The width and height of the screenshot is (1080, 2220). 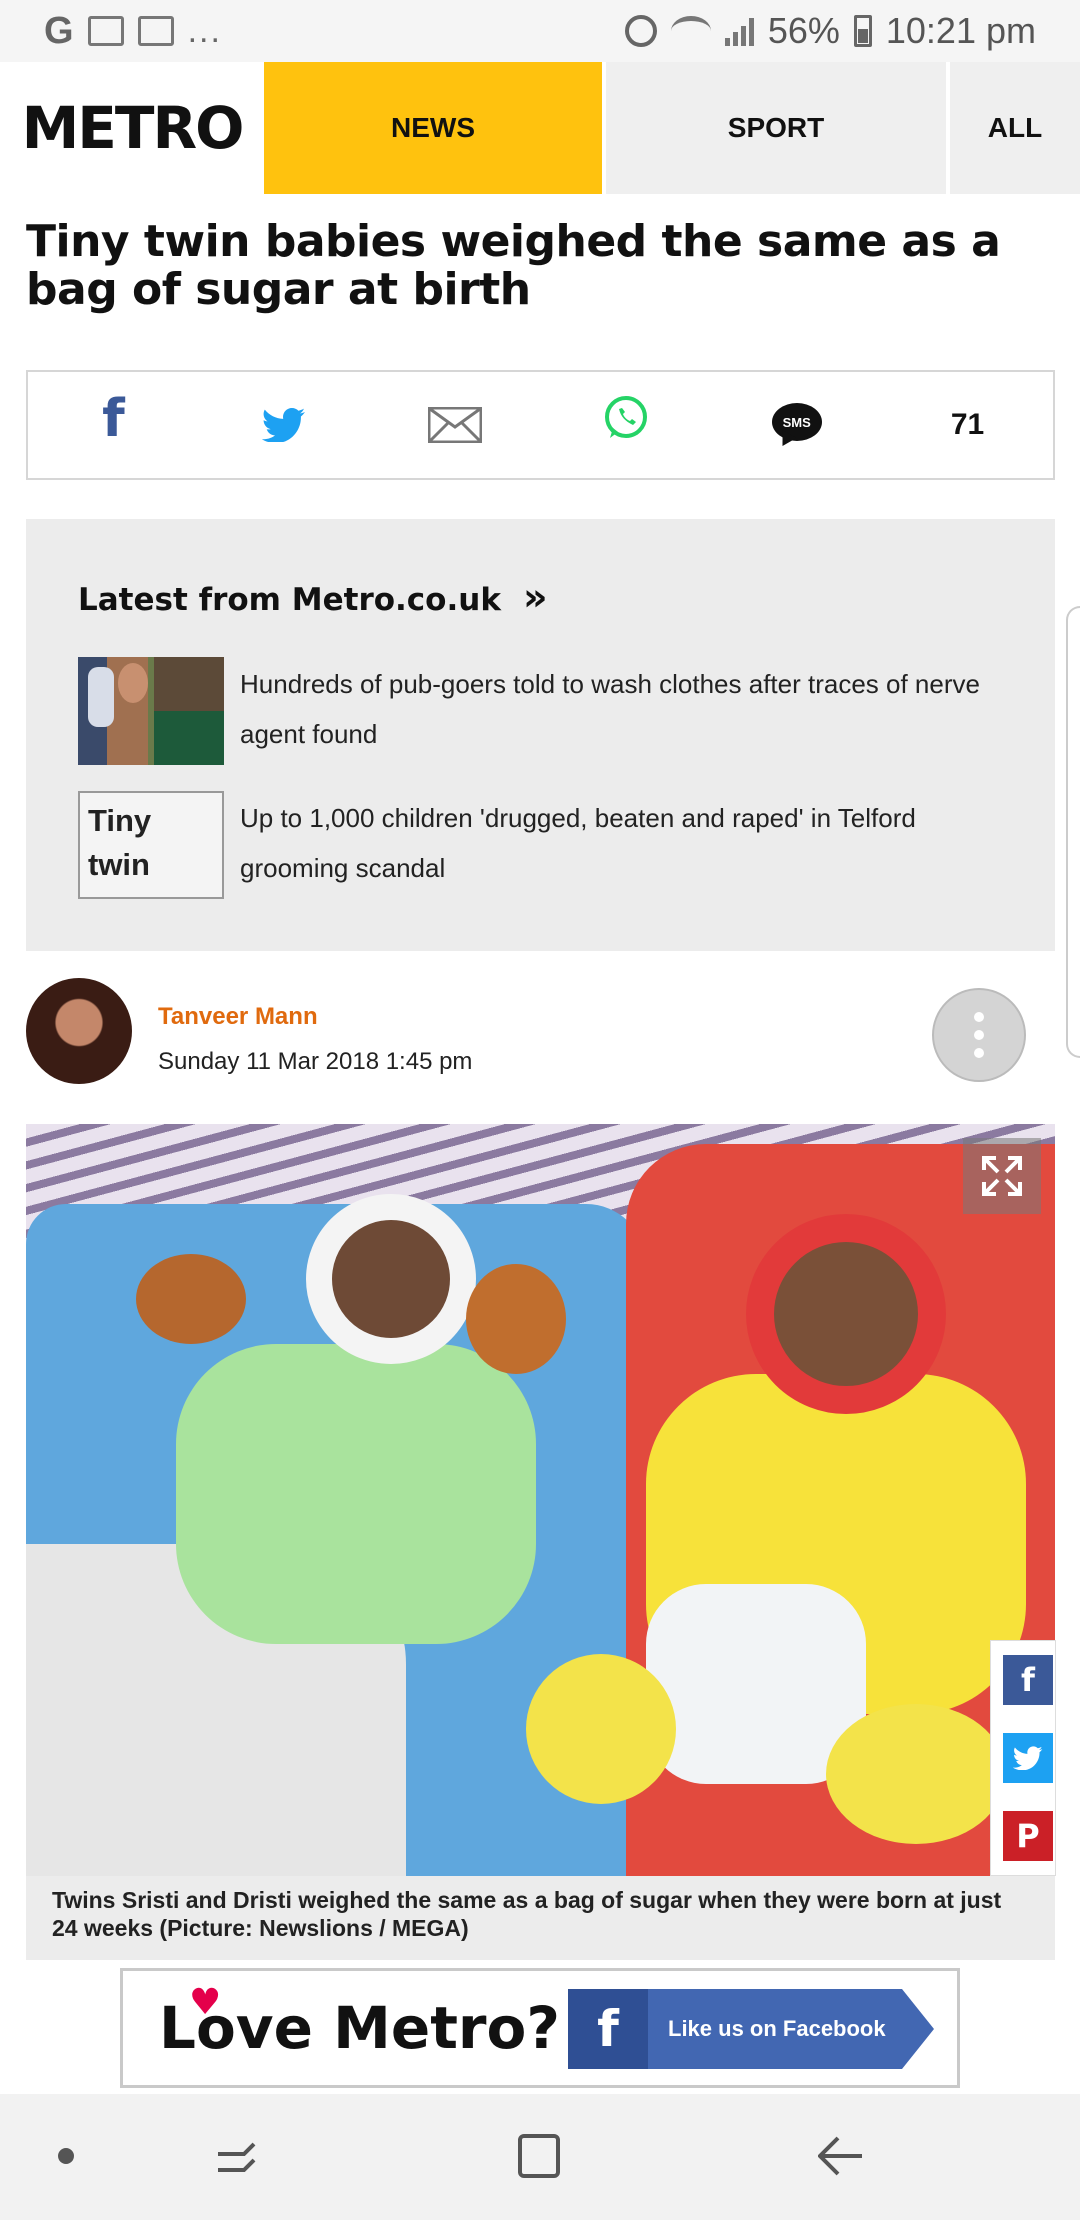 I want to click on site-navbar: METRO NEWS SPORT ALL, so click(x=540, y=128).